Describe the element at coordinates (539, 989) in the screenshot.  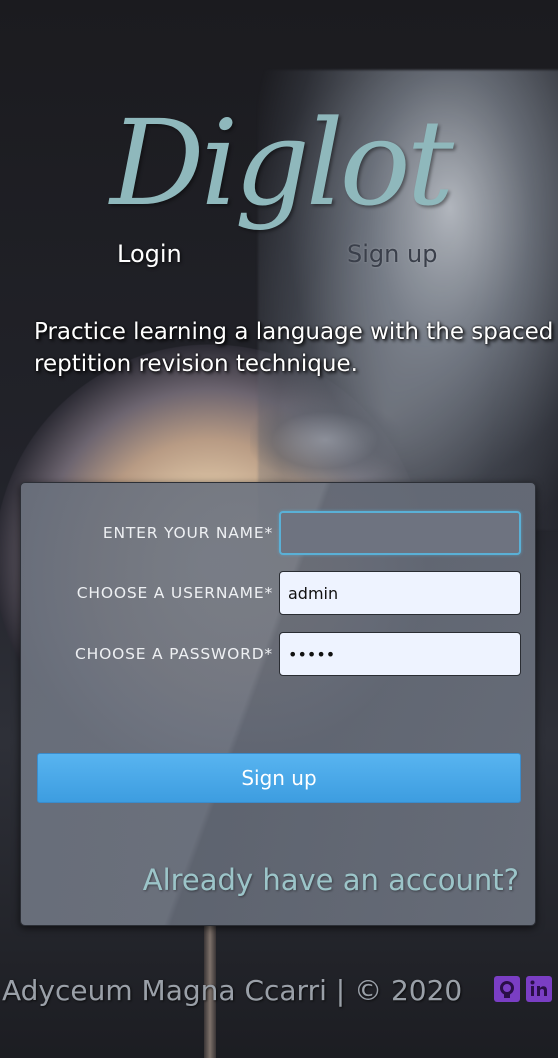
I see `linkedin-icon` at that location.